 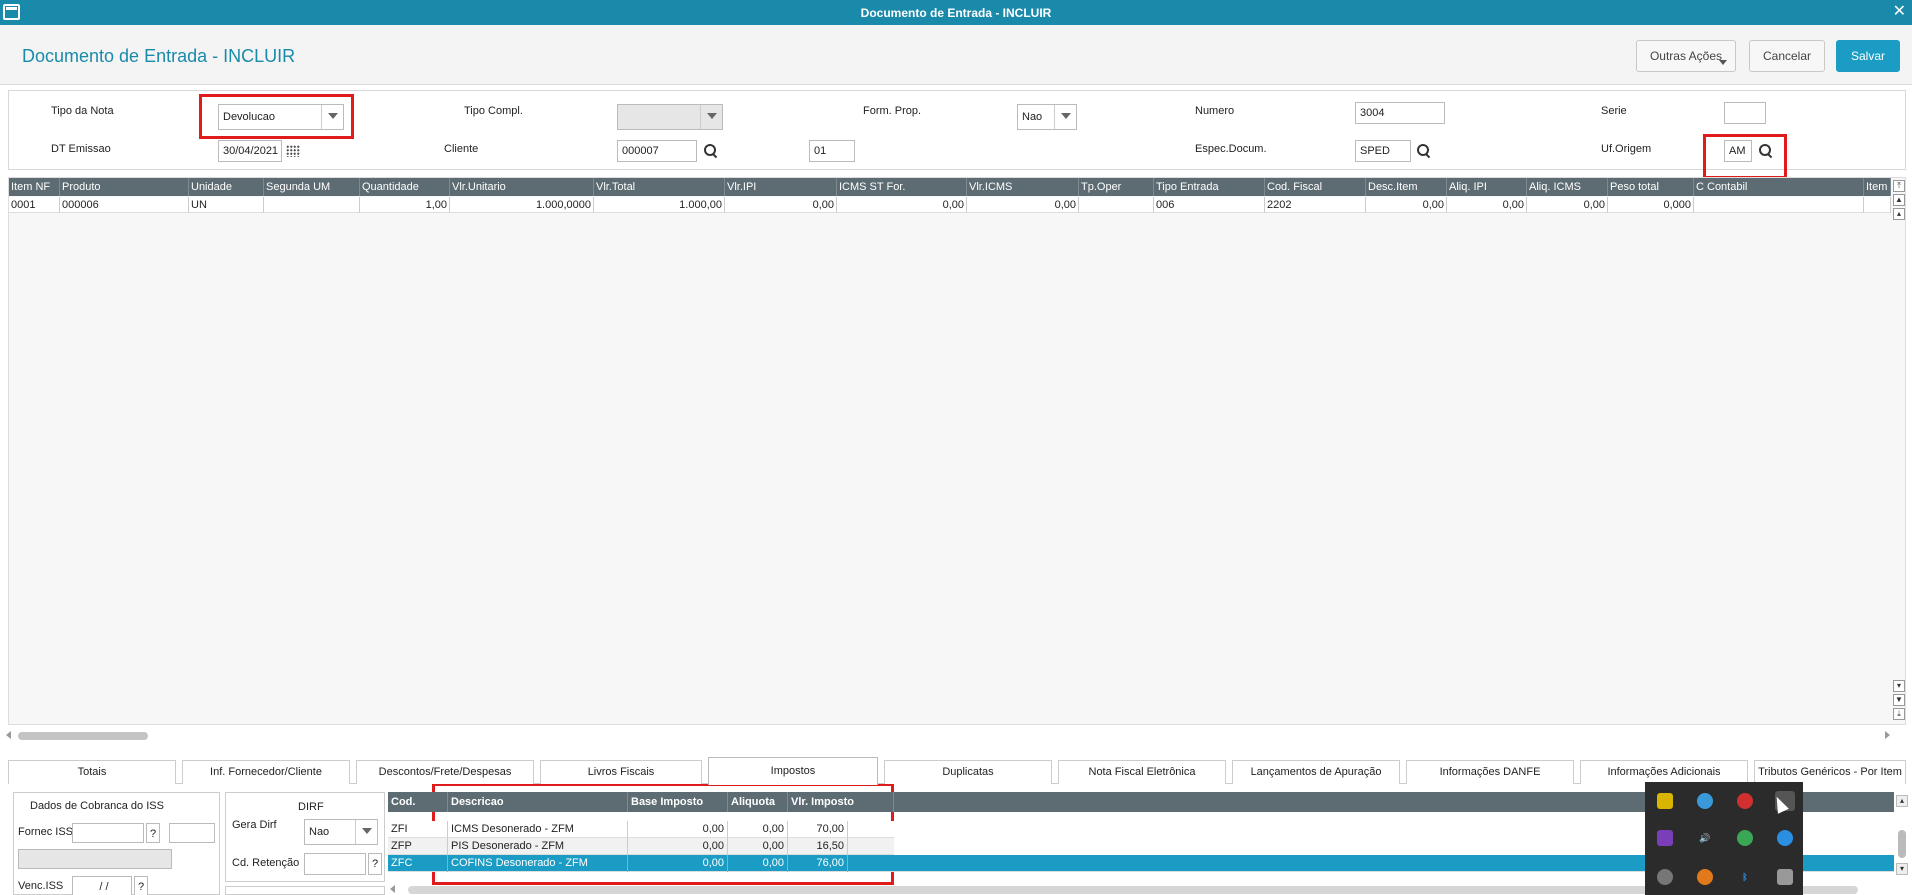 I want to click on cell: 0001, so click(x=34, y=205).